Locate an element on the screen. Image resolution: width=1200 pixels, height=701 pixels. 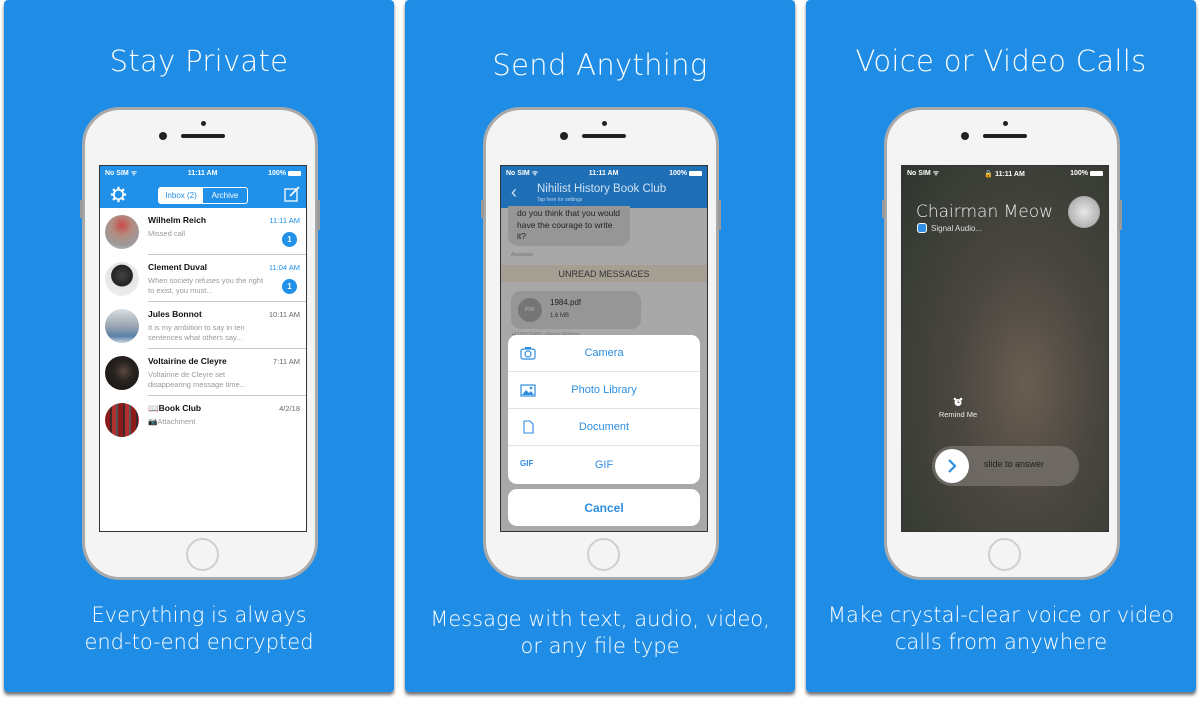
contact-name: Voltairine de Cleyre is located at coordinates (187, 361).